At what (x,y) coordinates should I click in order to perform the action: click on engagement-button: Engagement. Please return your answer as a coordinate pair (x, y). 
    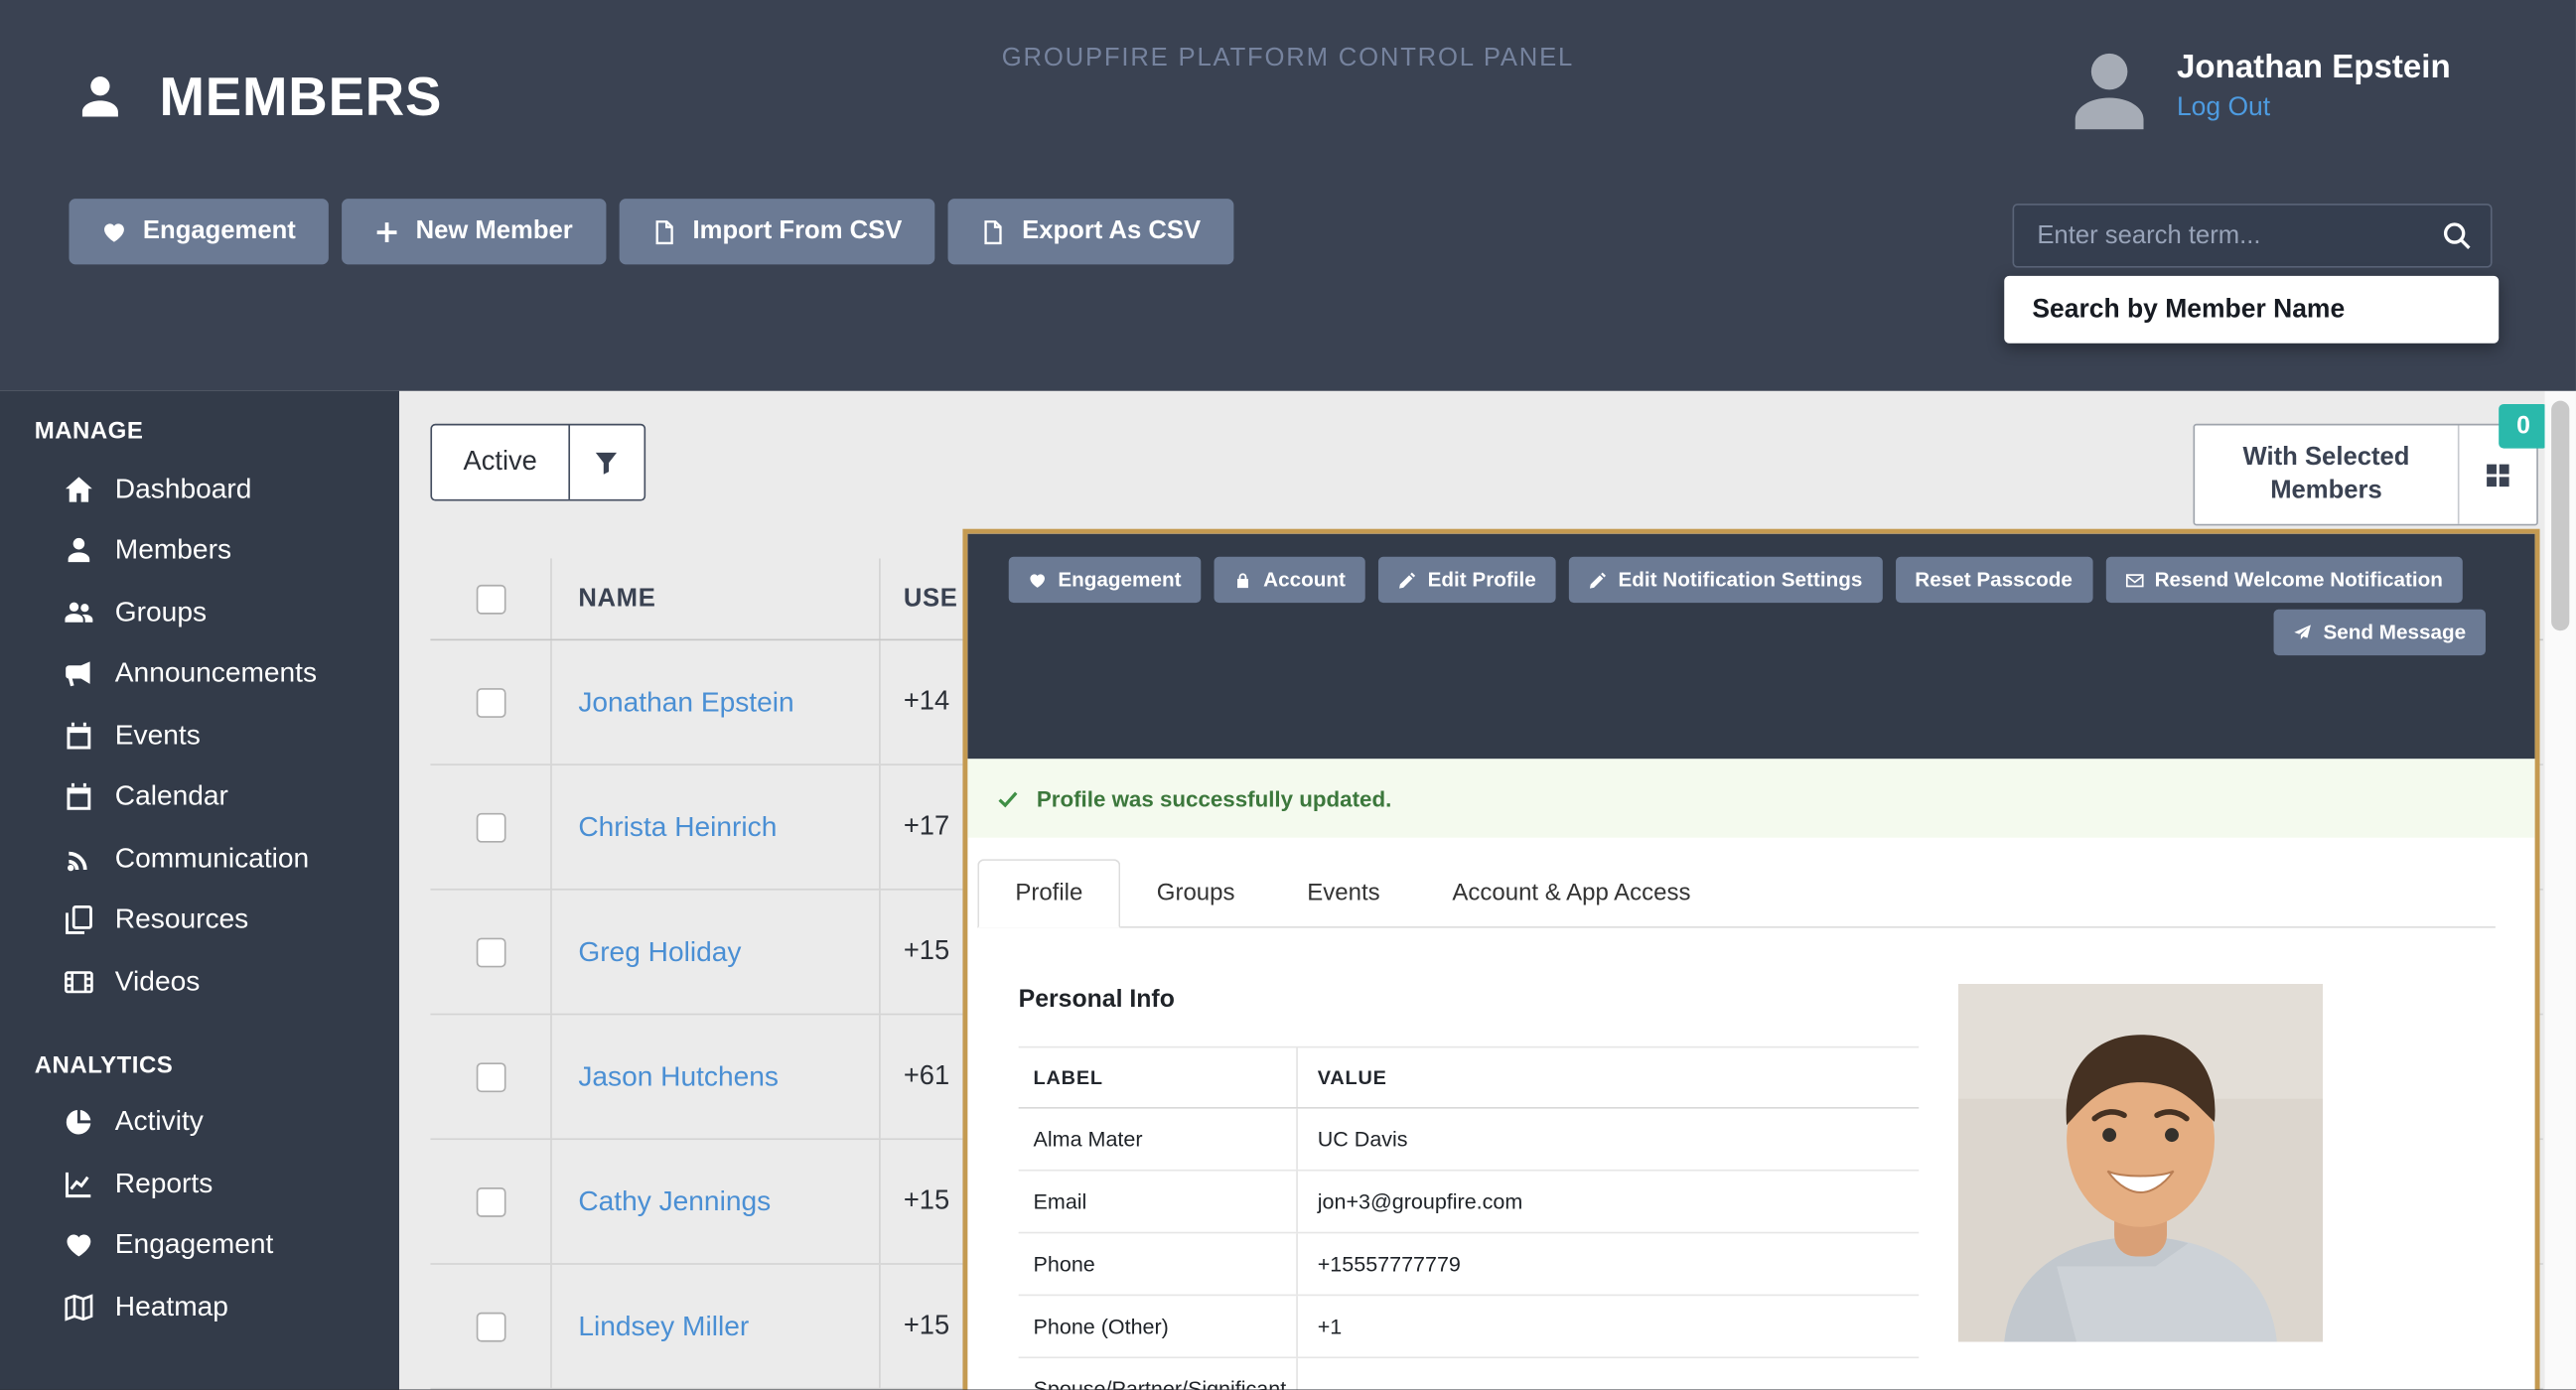
    Looking at the image, I should click on (199, 232).